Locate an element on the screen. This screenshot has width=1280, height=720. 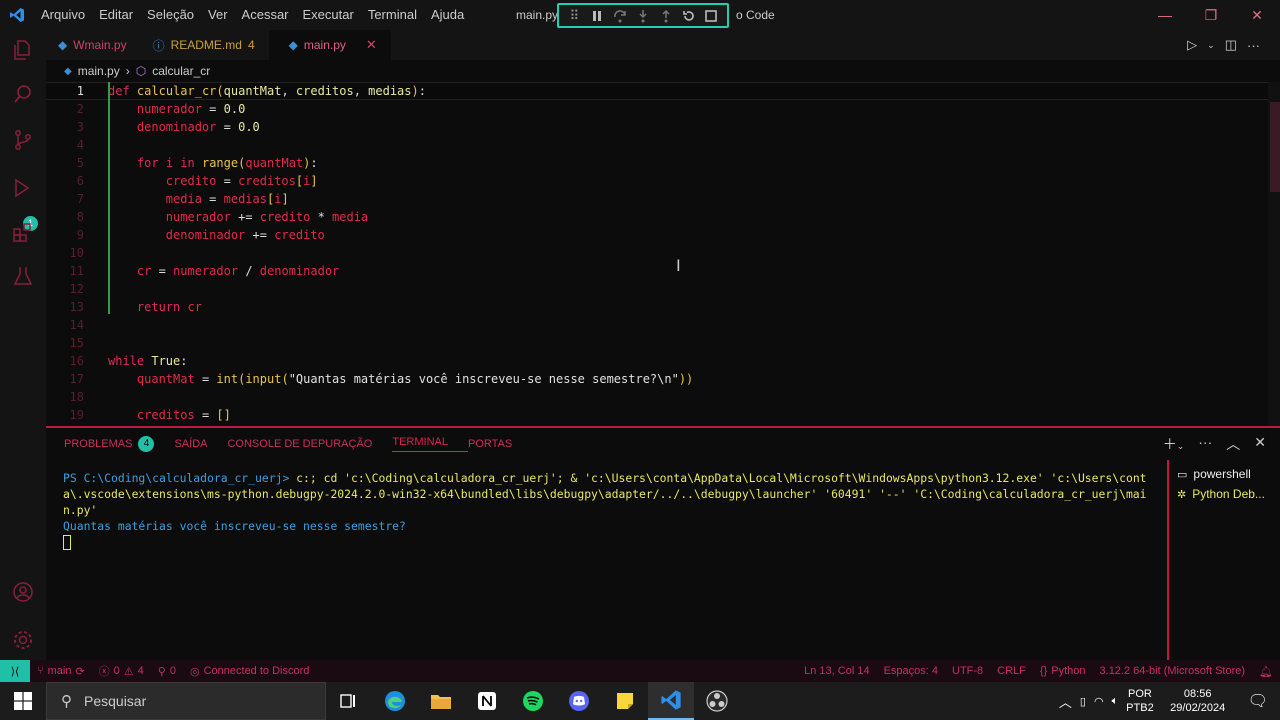
activity-bar: 1 is located at coordinates (23, 345).